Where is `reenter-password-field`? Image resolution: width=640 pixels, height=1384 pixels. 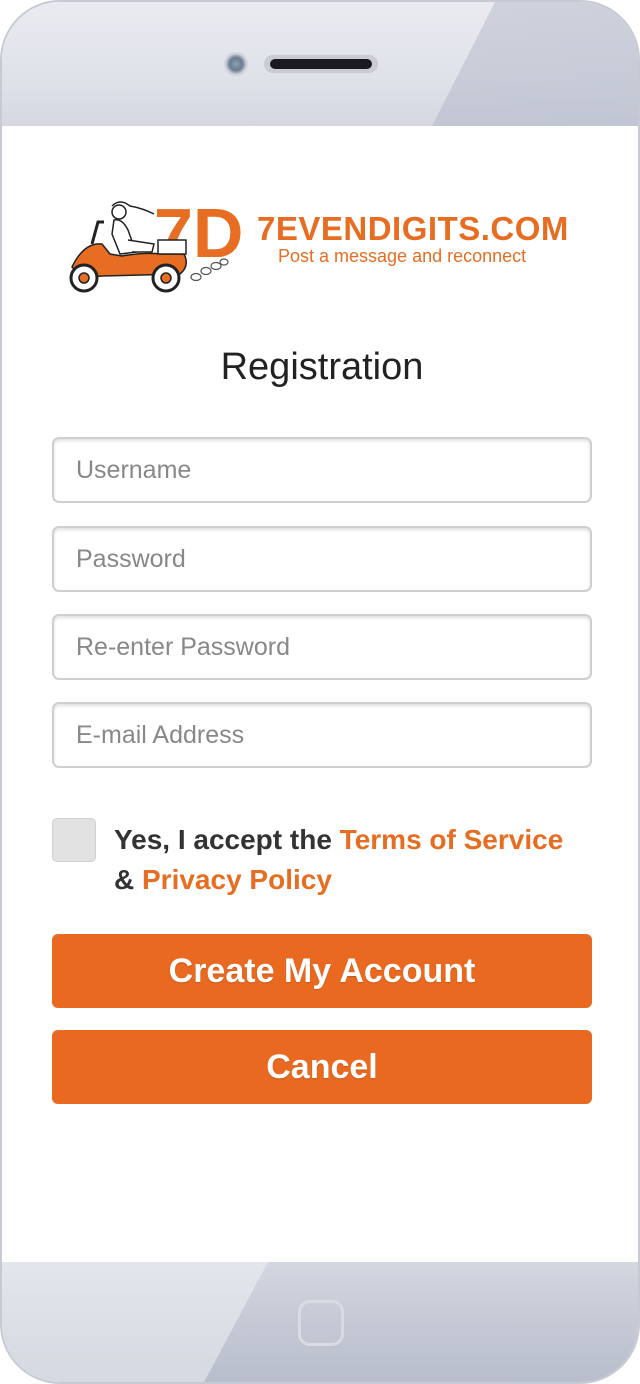 reenter-password-field is located at coordinates (322, 647).